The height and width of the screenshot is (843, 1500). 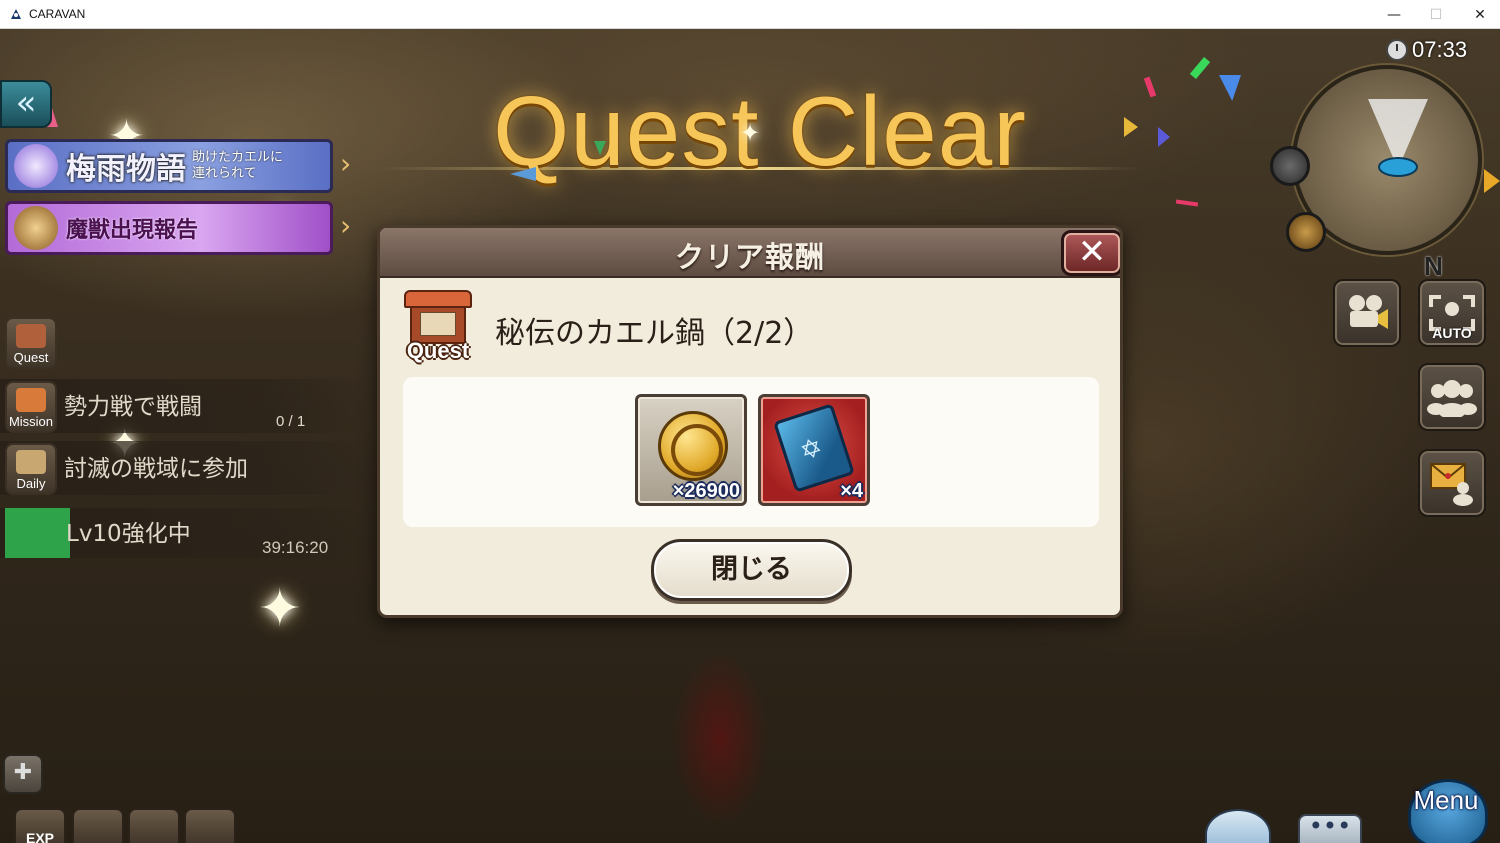 What do you see at coordinates (1433, 266) in the screenshot?
I see `compass-north: N` at bounding box center [1433, 266].